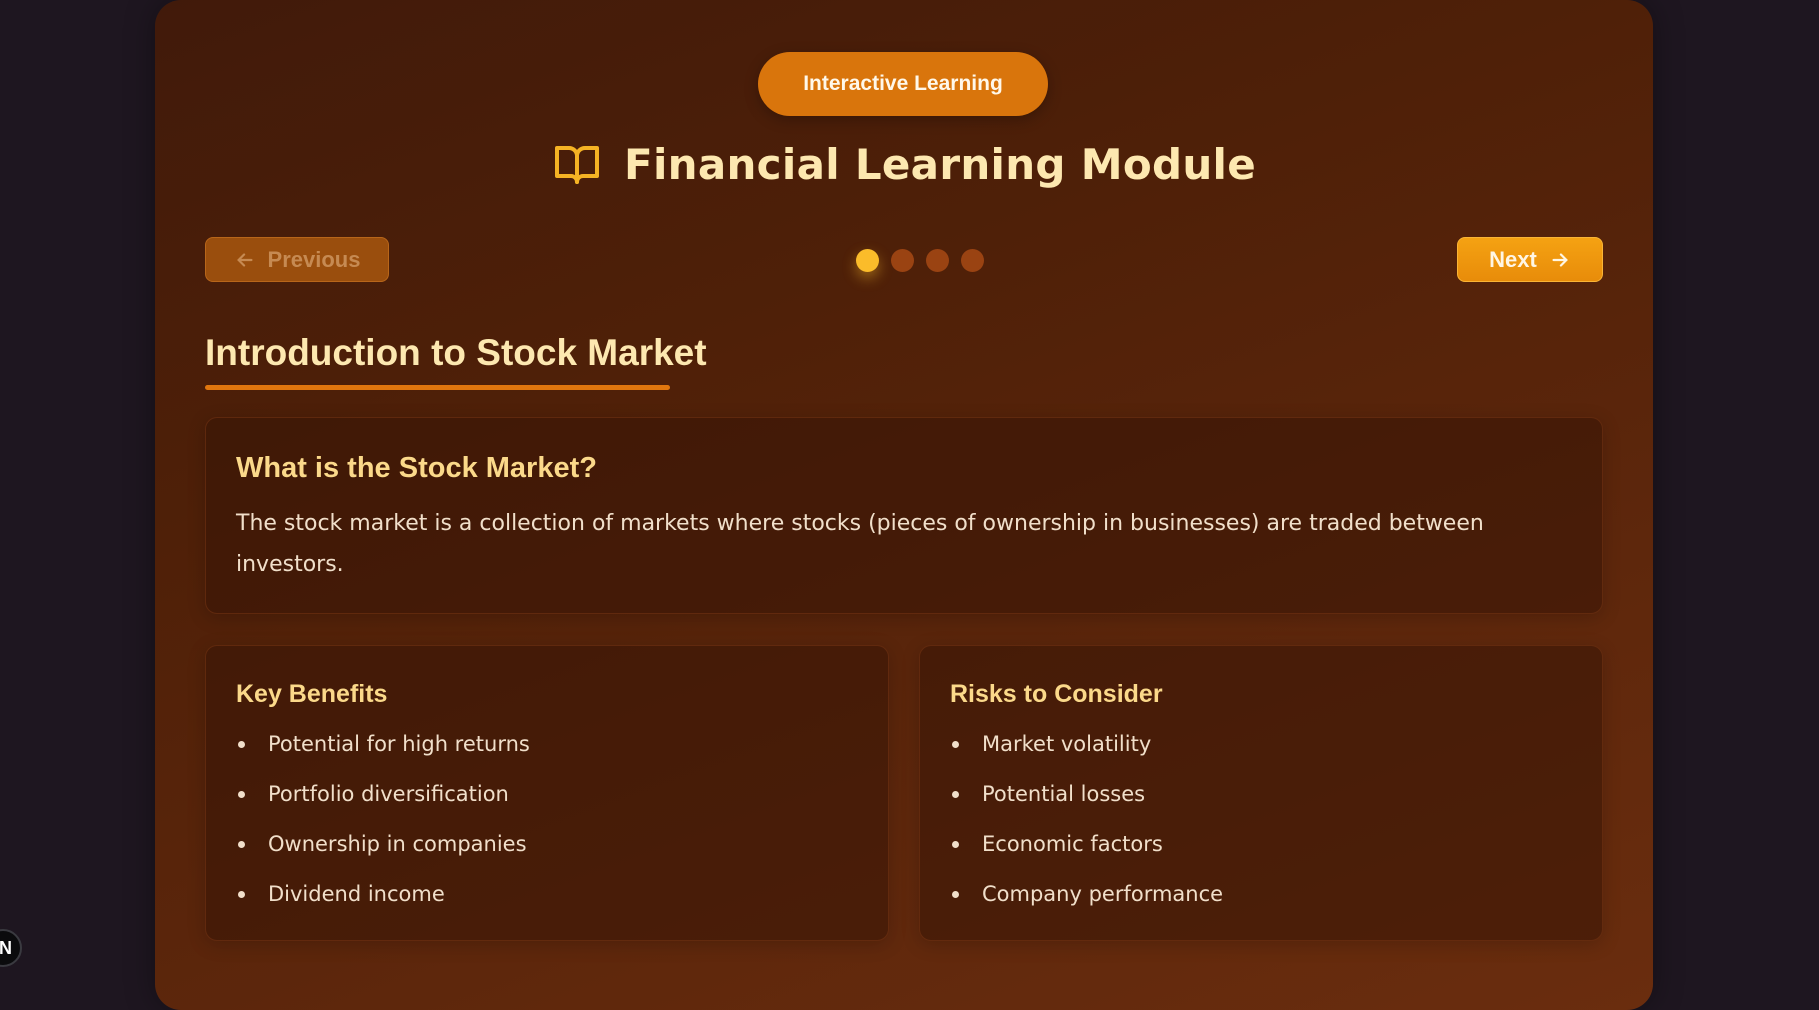 The width and height of the screenshot is (1819, 1010). I want to click on list-item-text: Ownership in companies, so click(397, 844).